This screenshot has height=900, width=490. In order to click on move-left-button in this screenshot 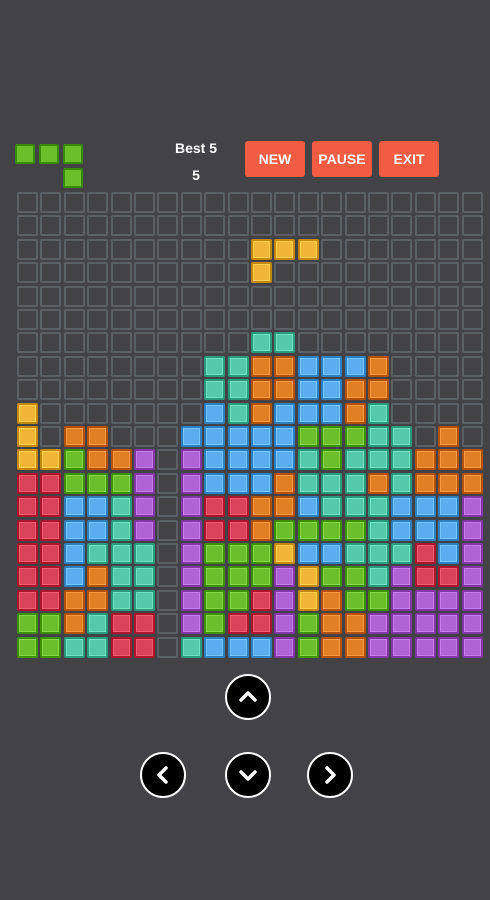, I will do `click(163, 775)`.